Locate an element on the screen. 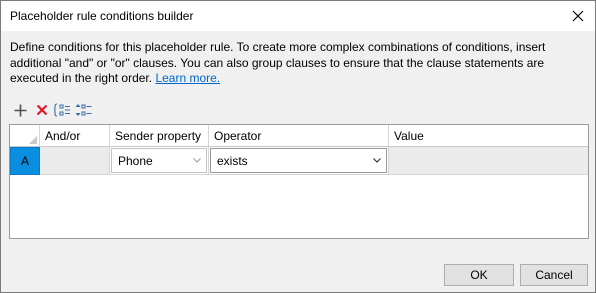 The width and height of the screenshot is (596, 293). sender-property-cell: Phone is located at coordinates (159, 161).